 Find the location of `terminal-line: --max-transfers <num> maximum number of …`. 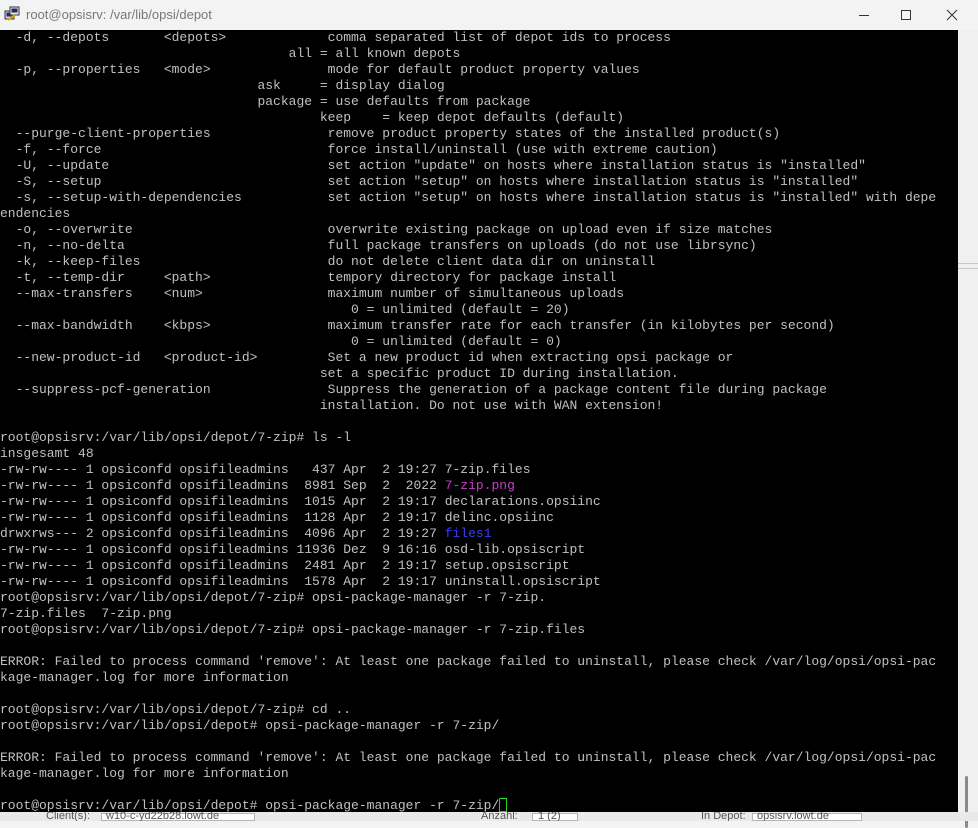

terminal-line: --max-transfers <num> maximum number of … is located at coordinates (479, 294).